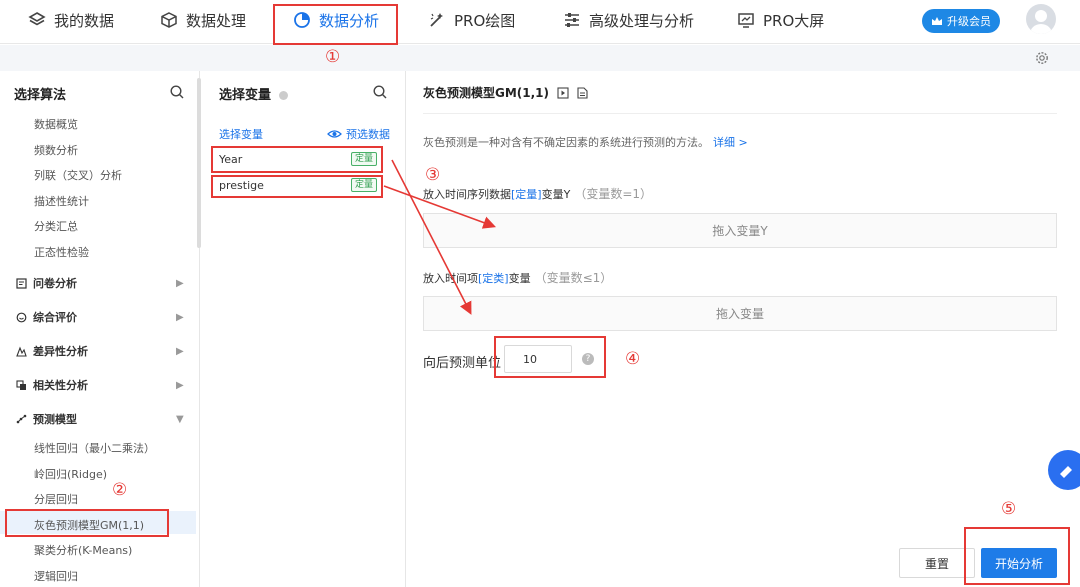 The height and width of the screenshot is (587, 1080). I want to click on nav-data-processing: 数据处理, so click(203, 20).